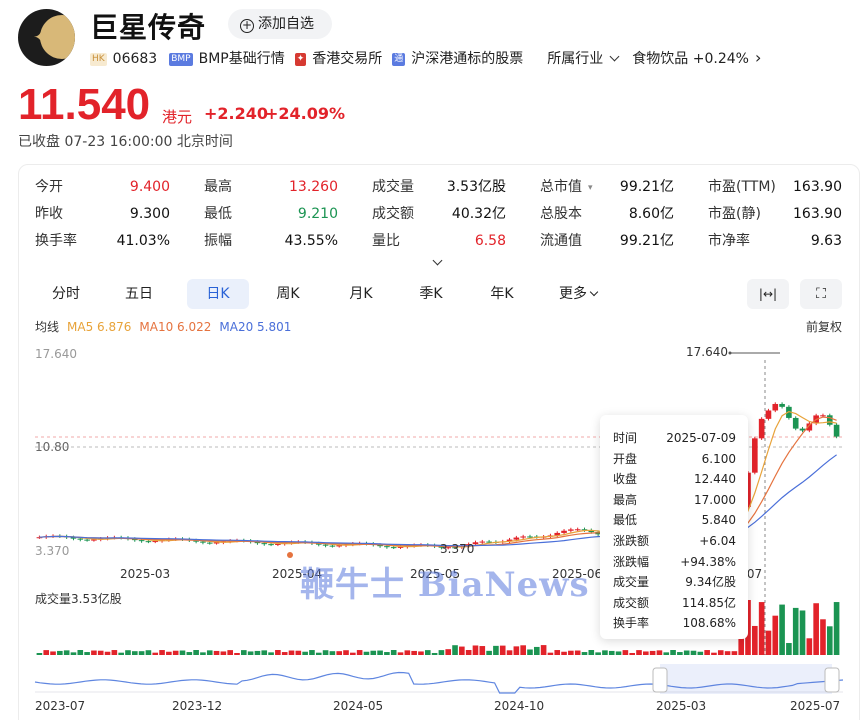 The image size is (863, 720). Describe the element at coordinates (197, 706) in the screenshot. I see `nav-x-label: 2023-12` at that location.